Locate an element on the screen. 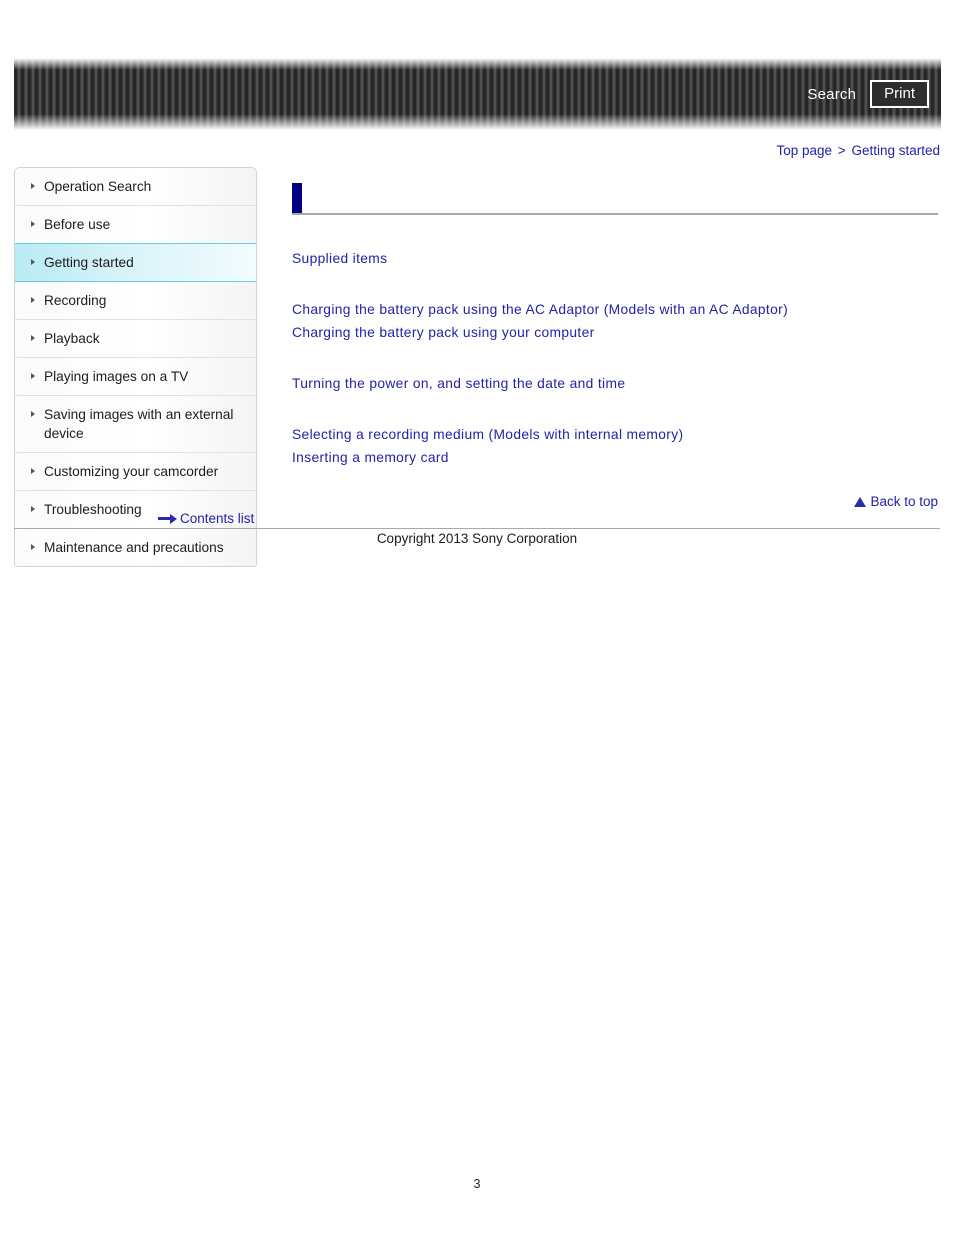 This screenshot has height=1235, width=954. link-group: Supplied items is located at coordinates (615, 258).